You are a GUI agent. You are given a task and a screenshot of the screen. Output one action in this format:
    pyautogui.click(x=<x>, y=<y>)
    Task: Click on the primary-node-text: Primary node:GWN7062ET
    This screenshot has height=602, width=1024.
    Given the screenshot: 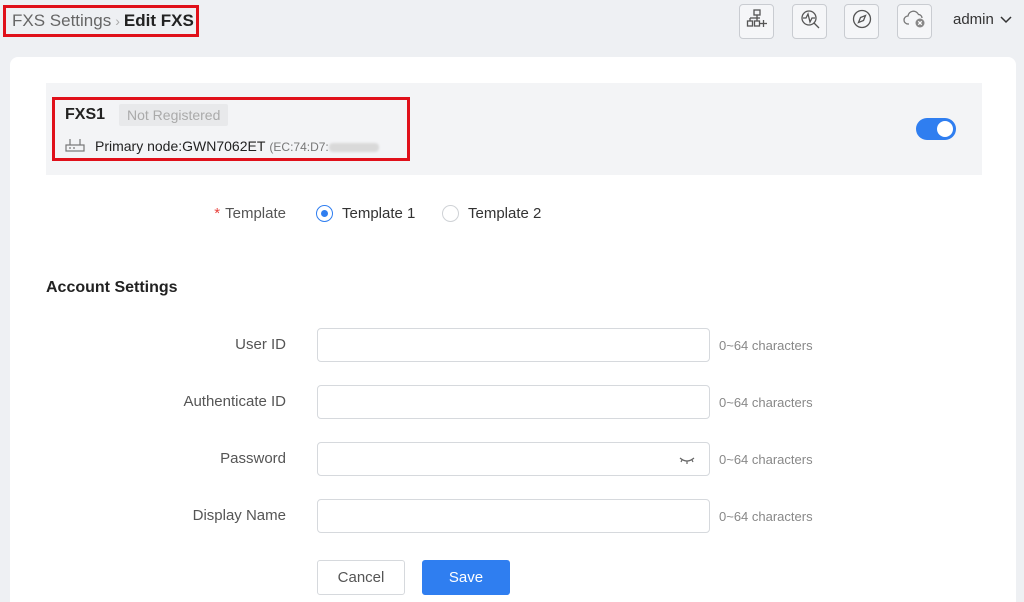 What is the action you would take?
    pyautogui.click(x=180, y=146)
    